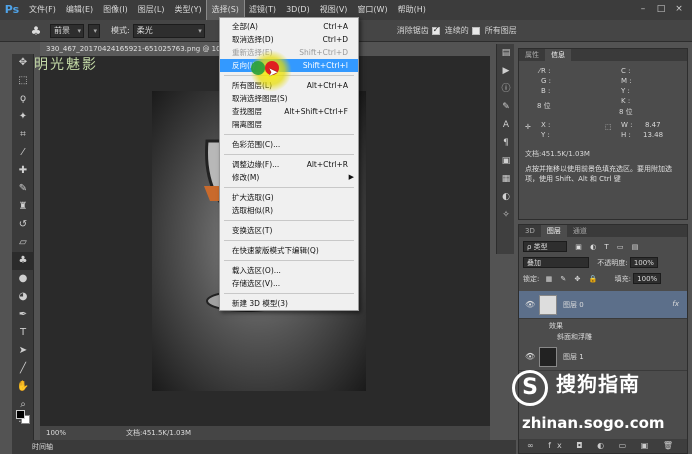  I want to click on w-value: 8.47, so click(653, 125).